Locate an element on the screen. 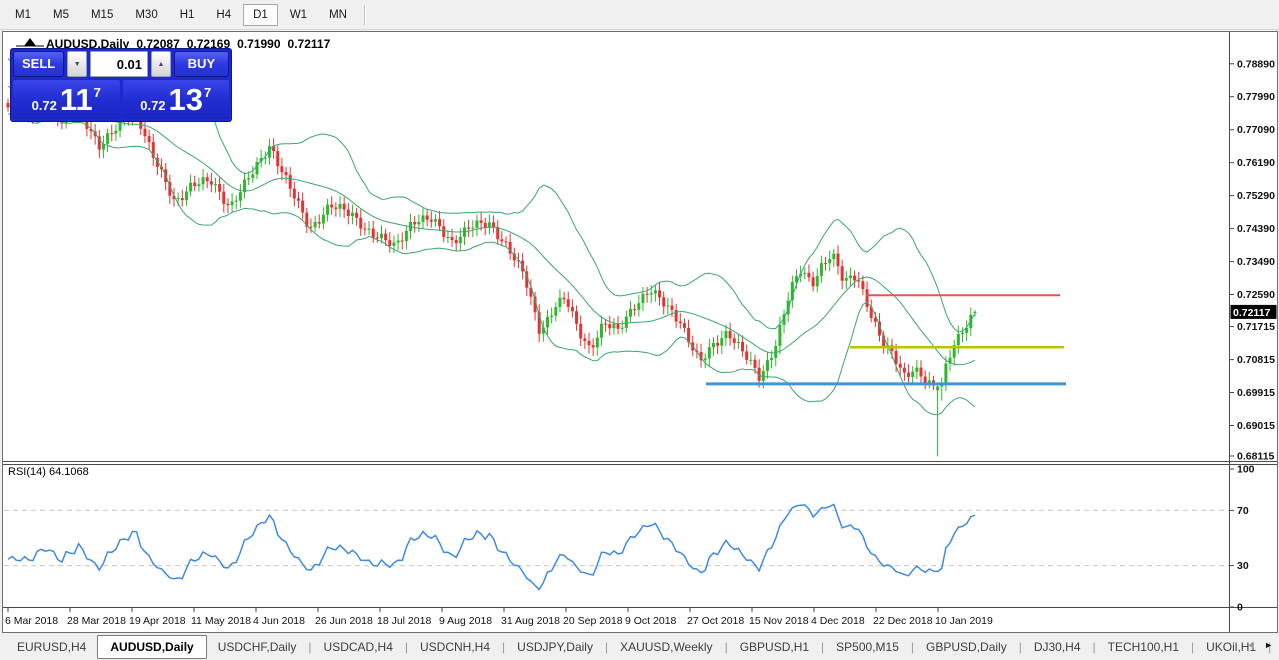  svg-text: 0.69015 is located at coordinates (1256, 426).